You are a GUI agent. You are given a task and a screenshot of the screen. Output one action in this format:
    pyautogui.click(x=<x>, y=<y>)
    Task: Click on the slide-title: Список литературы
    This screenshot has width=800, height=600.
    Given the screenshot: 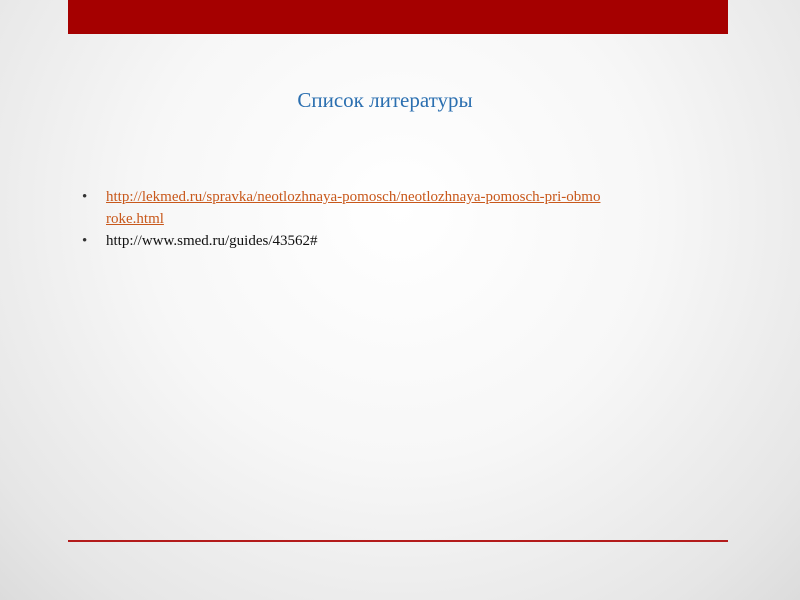 What is the action you would take?
    pyautogui.click(x=385, y=100)
    